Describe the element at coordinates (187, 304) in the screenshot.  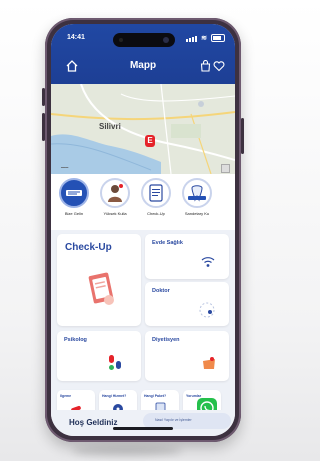
I see `doctor-card: Doktor` at that location.